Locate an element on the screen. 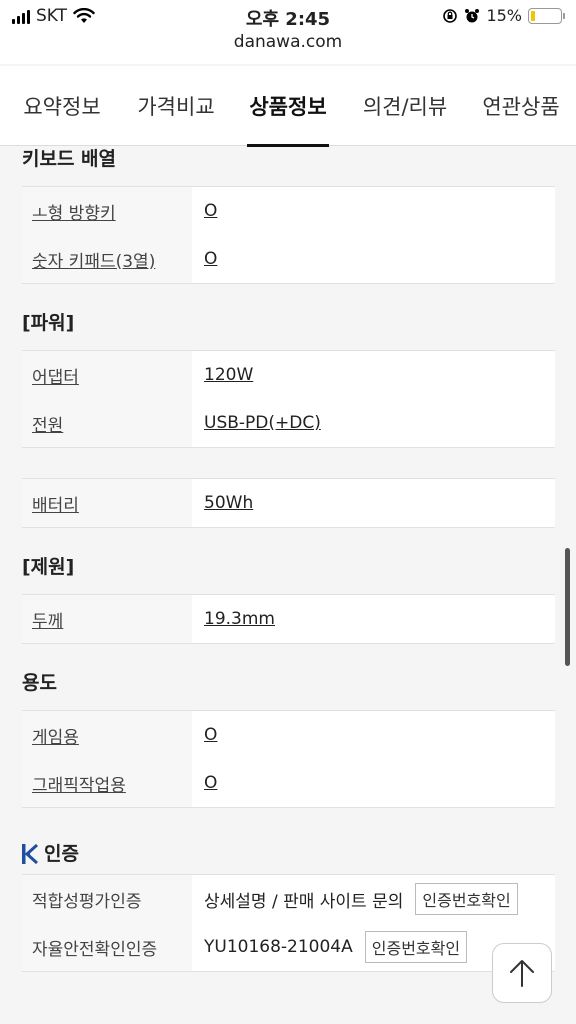 This screenshot has width=576, height=1024. spec-key: 두께 is located at coordinates (107, 619).